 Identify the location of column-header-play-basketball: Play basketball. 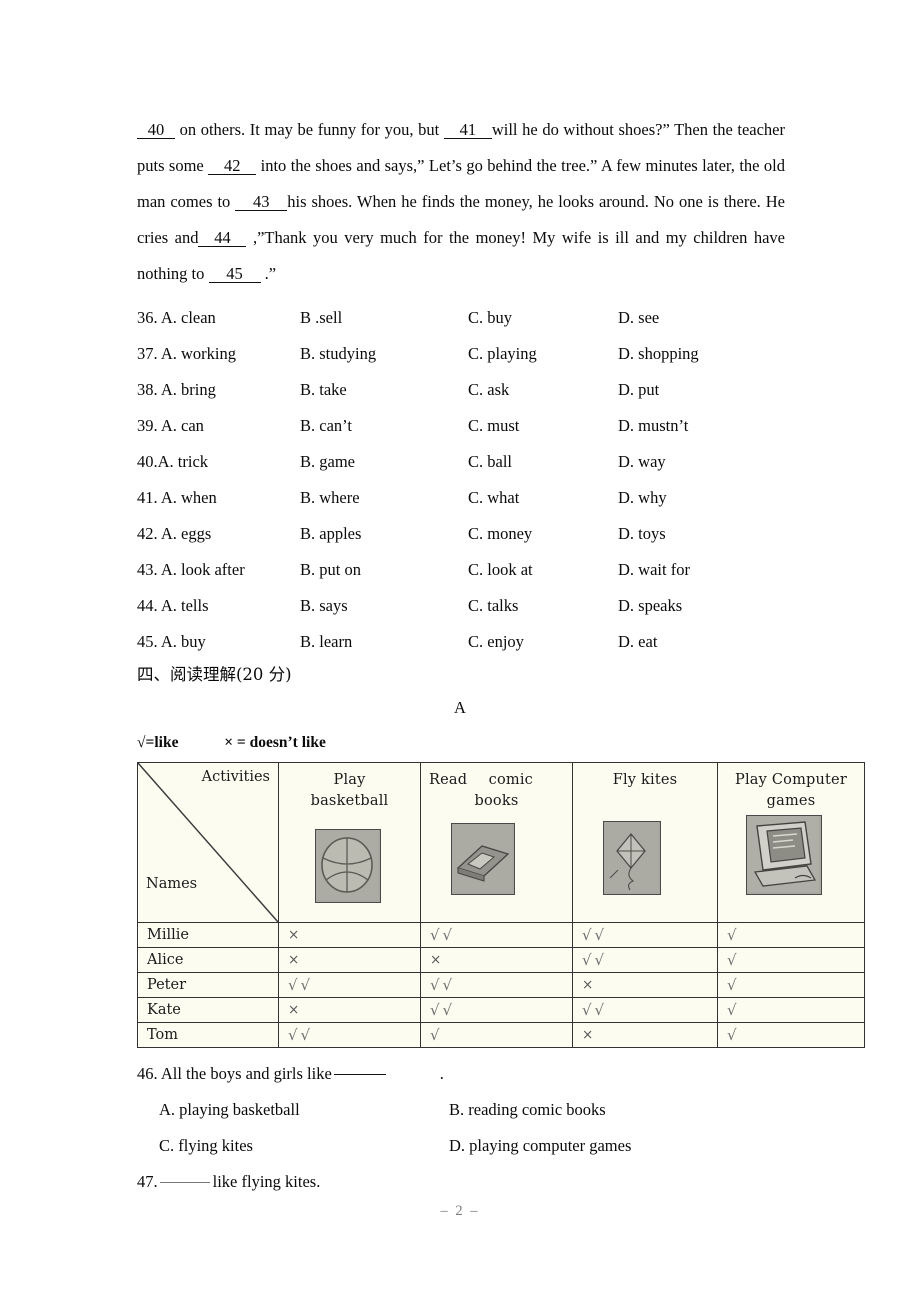
(349, 842).